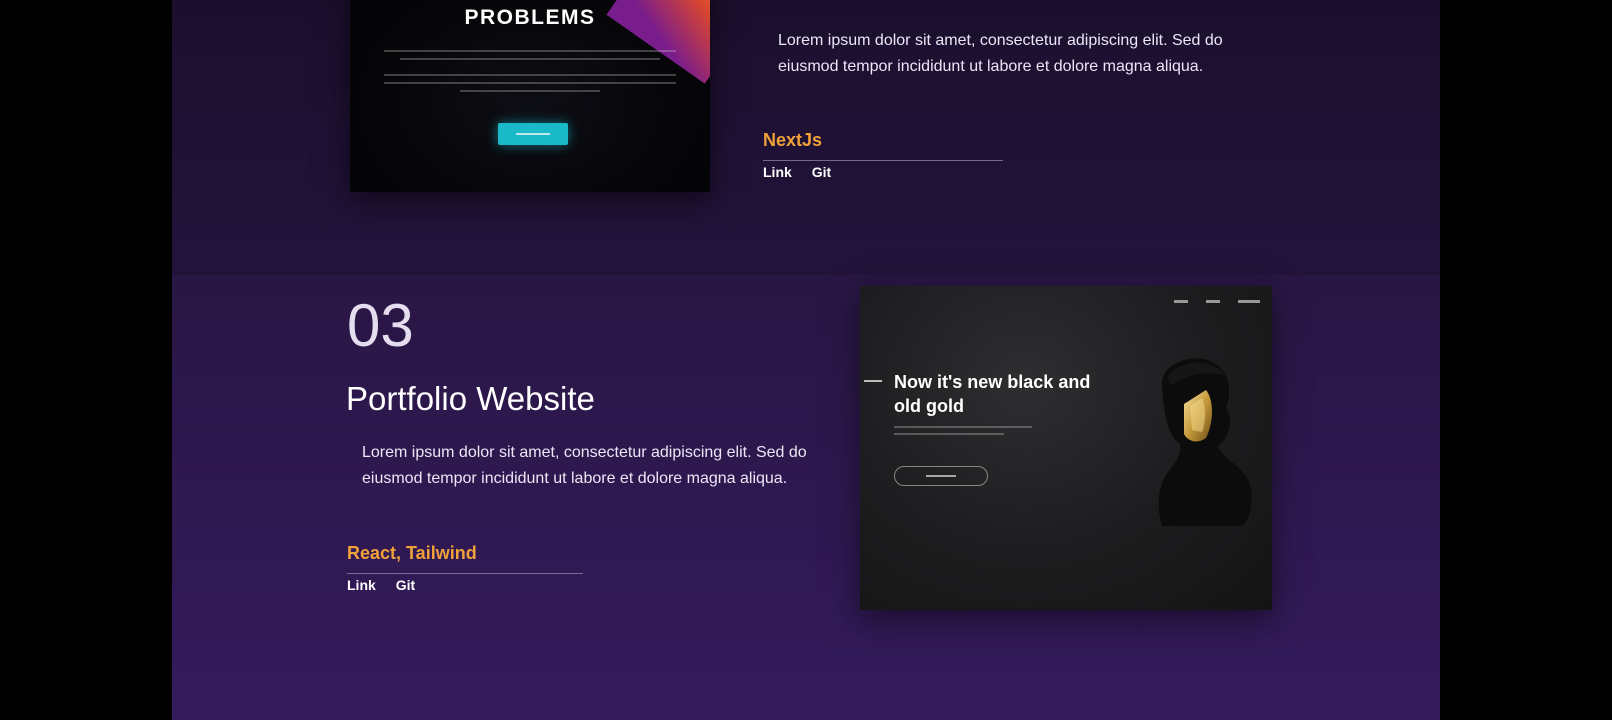 This screenshot has height=720, width=1612. What do you see at coordinates (1066, 448) in the screenshot?
I see `project-thumbnail: Now it's new black and old gold` at bounding box center [1066, 448].